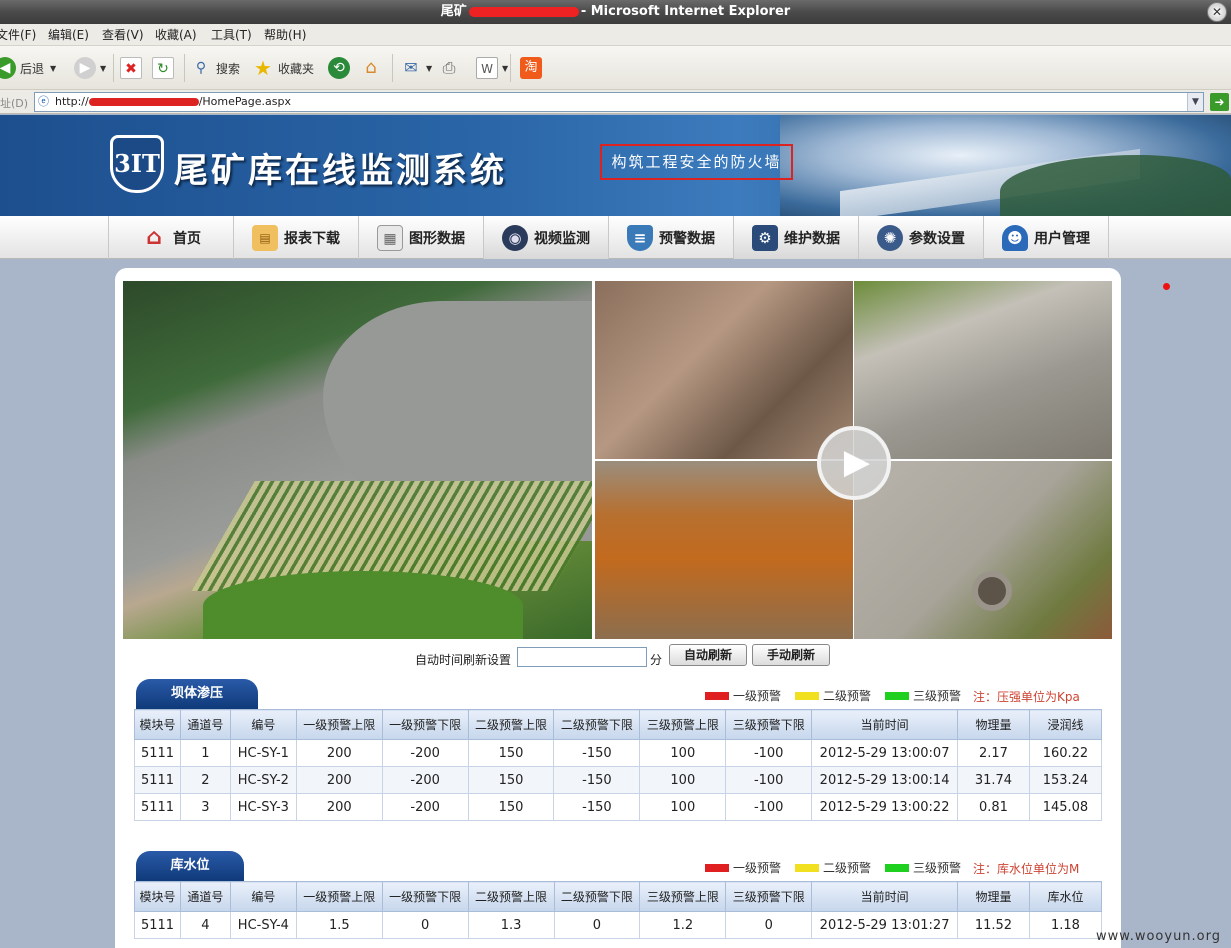 The width and height of the screenshot is (1231, 948). Describe the element at coordinates (425, 896) in the screenshot. I see `column-header: 一级预警下限` at that location.